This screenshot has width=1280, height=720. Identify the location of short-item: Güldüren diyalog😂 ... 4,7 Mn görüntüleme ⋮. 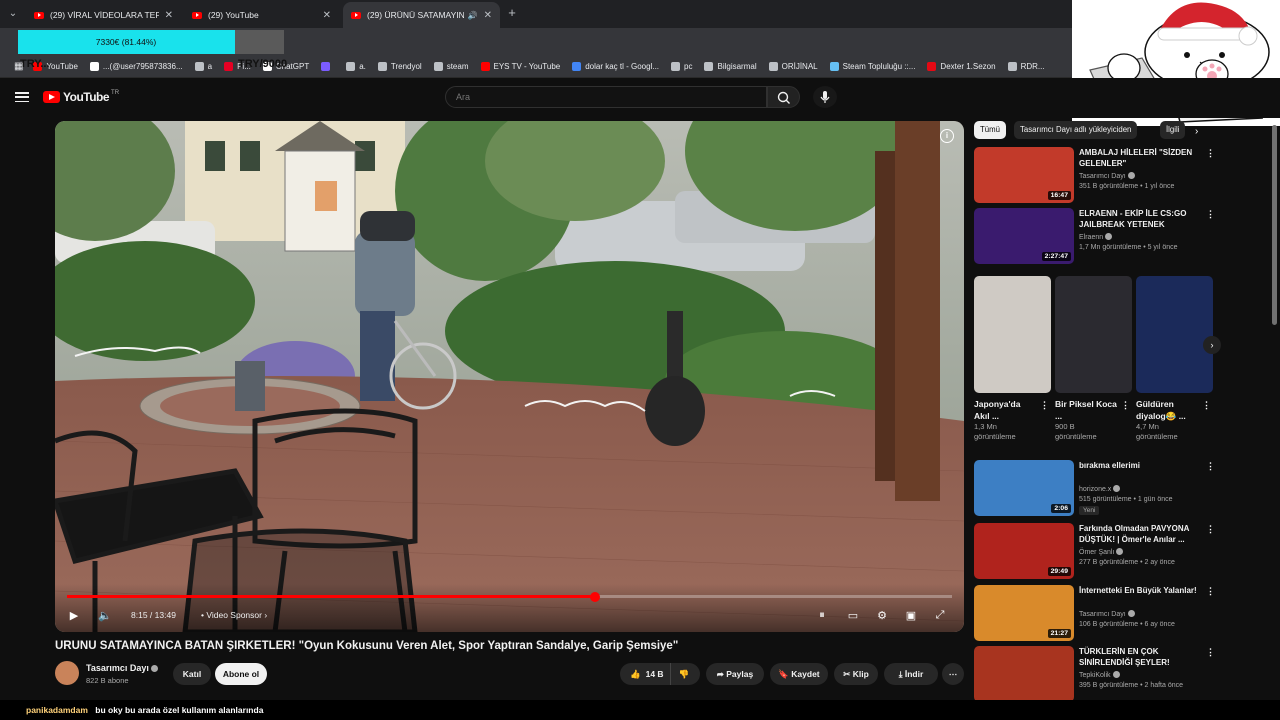
(1174, 359).